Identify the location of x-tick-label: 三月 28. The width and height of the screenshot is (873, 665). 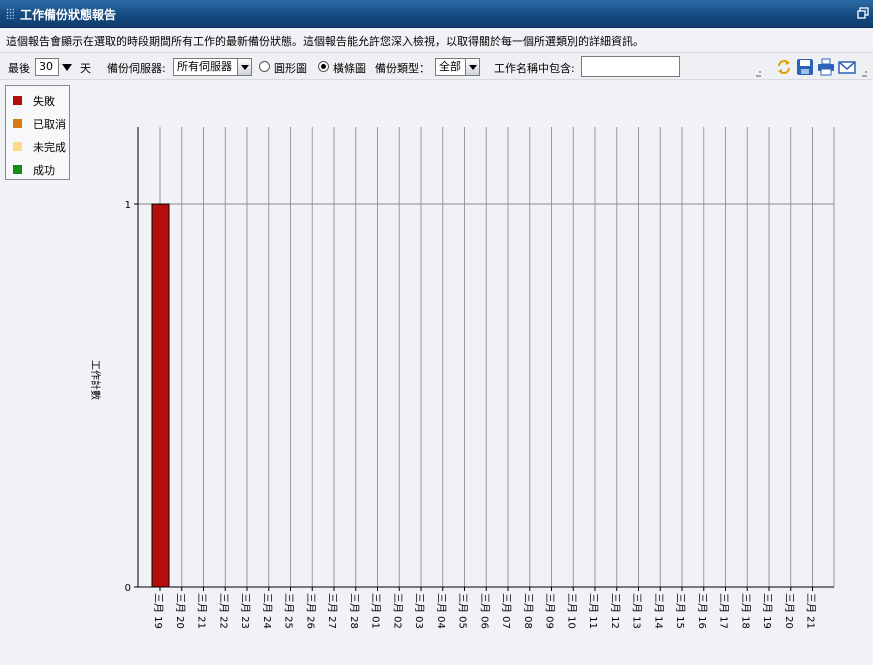
(354, 611).